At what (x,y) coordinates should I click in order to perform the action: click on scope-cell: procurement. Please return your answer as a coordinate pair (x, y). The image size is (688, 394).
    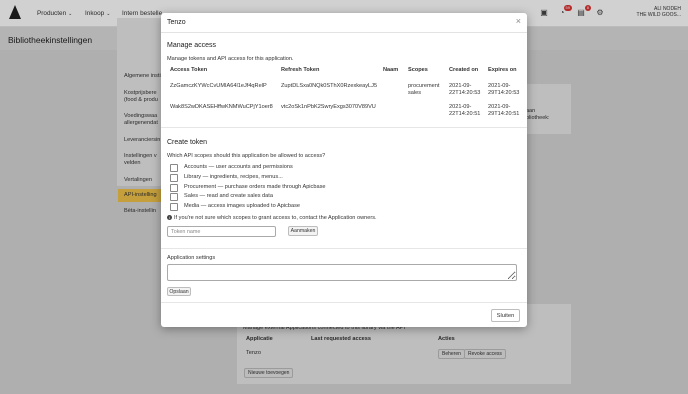
    Looking at the image, I should click on (424, 86).